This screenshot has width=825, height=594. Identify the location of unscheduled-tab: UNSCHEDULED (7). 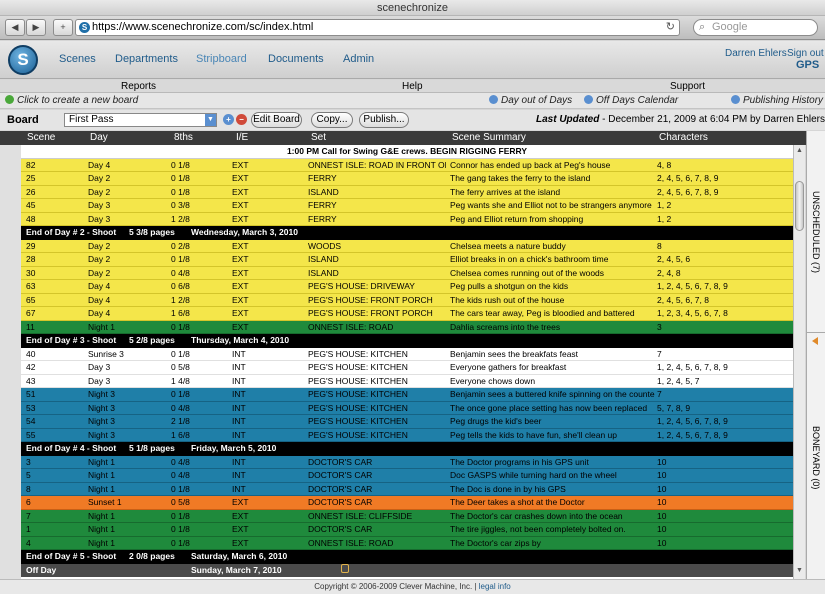
(816, 232).